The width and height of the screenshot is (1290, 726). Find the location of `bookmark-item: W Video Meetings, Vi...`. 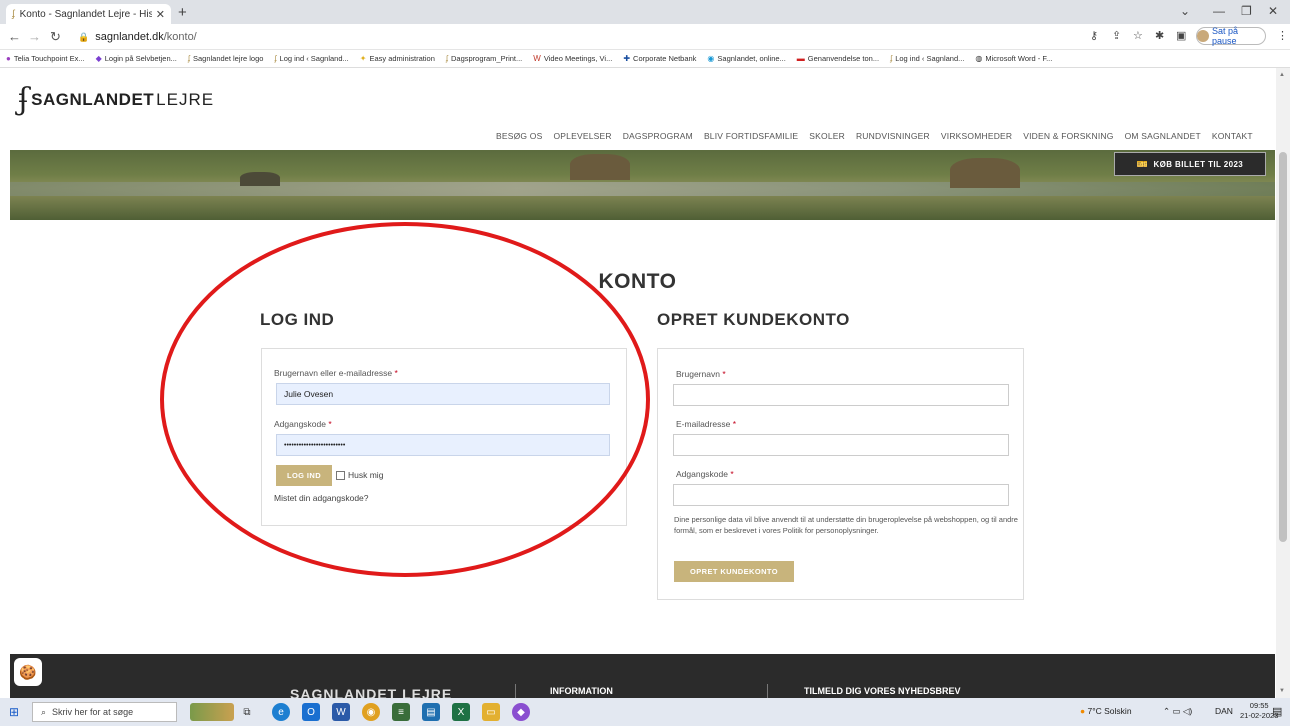

bookmark-item: W Video Meetings, Vi... is located at coordinates (572, 58).